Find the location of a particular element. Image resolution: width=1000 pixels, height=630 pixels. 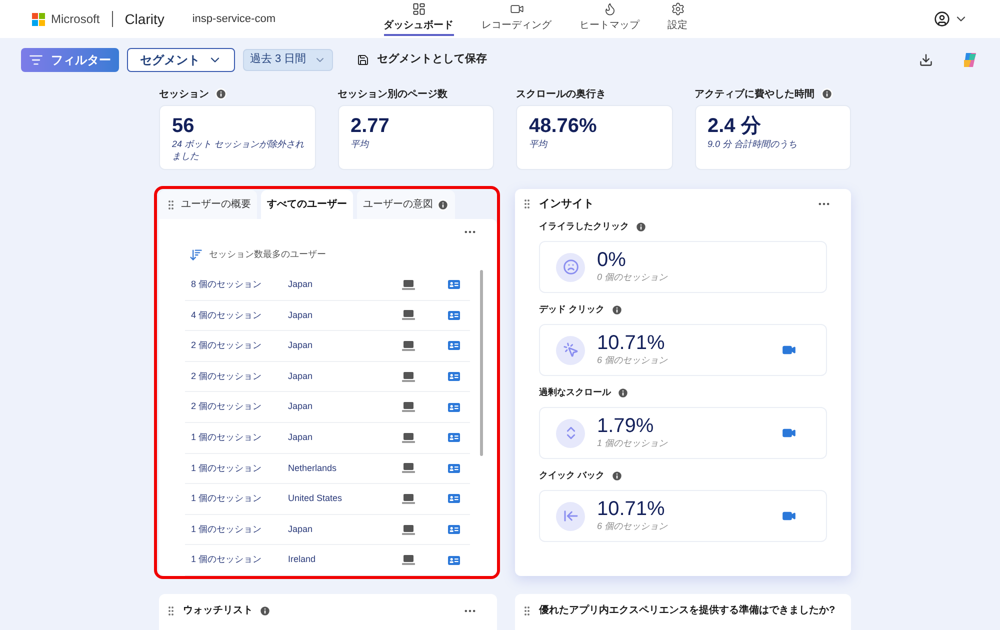

stat-caption: 24 ボット セッションが除外されました is located at coordinates (239, 150).